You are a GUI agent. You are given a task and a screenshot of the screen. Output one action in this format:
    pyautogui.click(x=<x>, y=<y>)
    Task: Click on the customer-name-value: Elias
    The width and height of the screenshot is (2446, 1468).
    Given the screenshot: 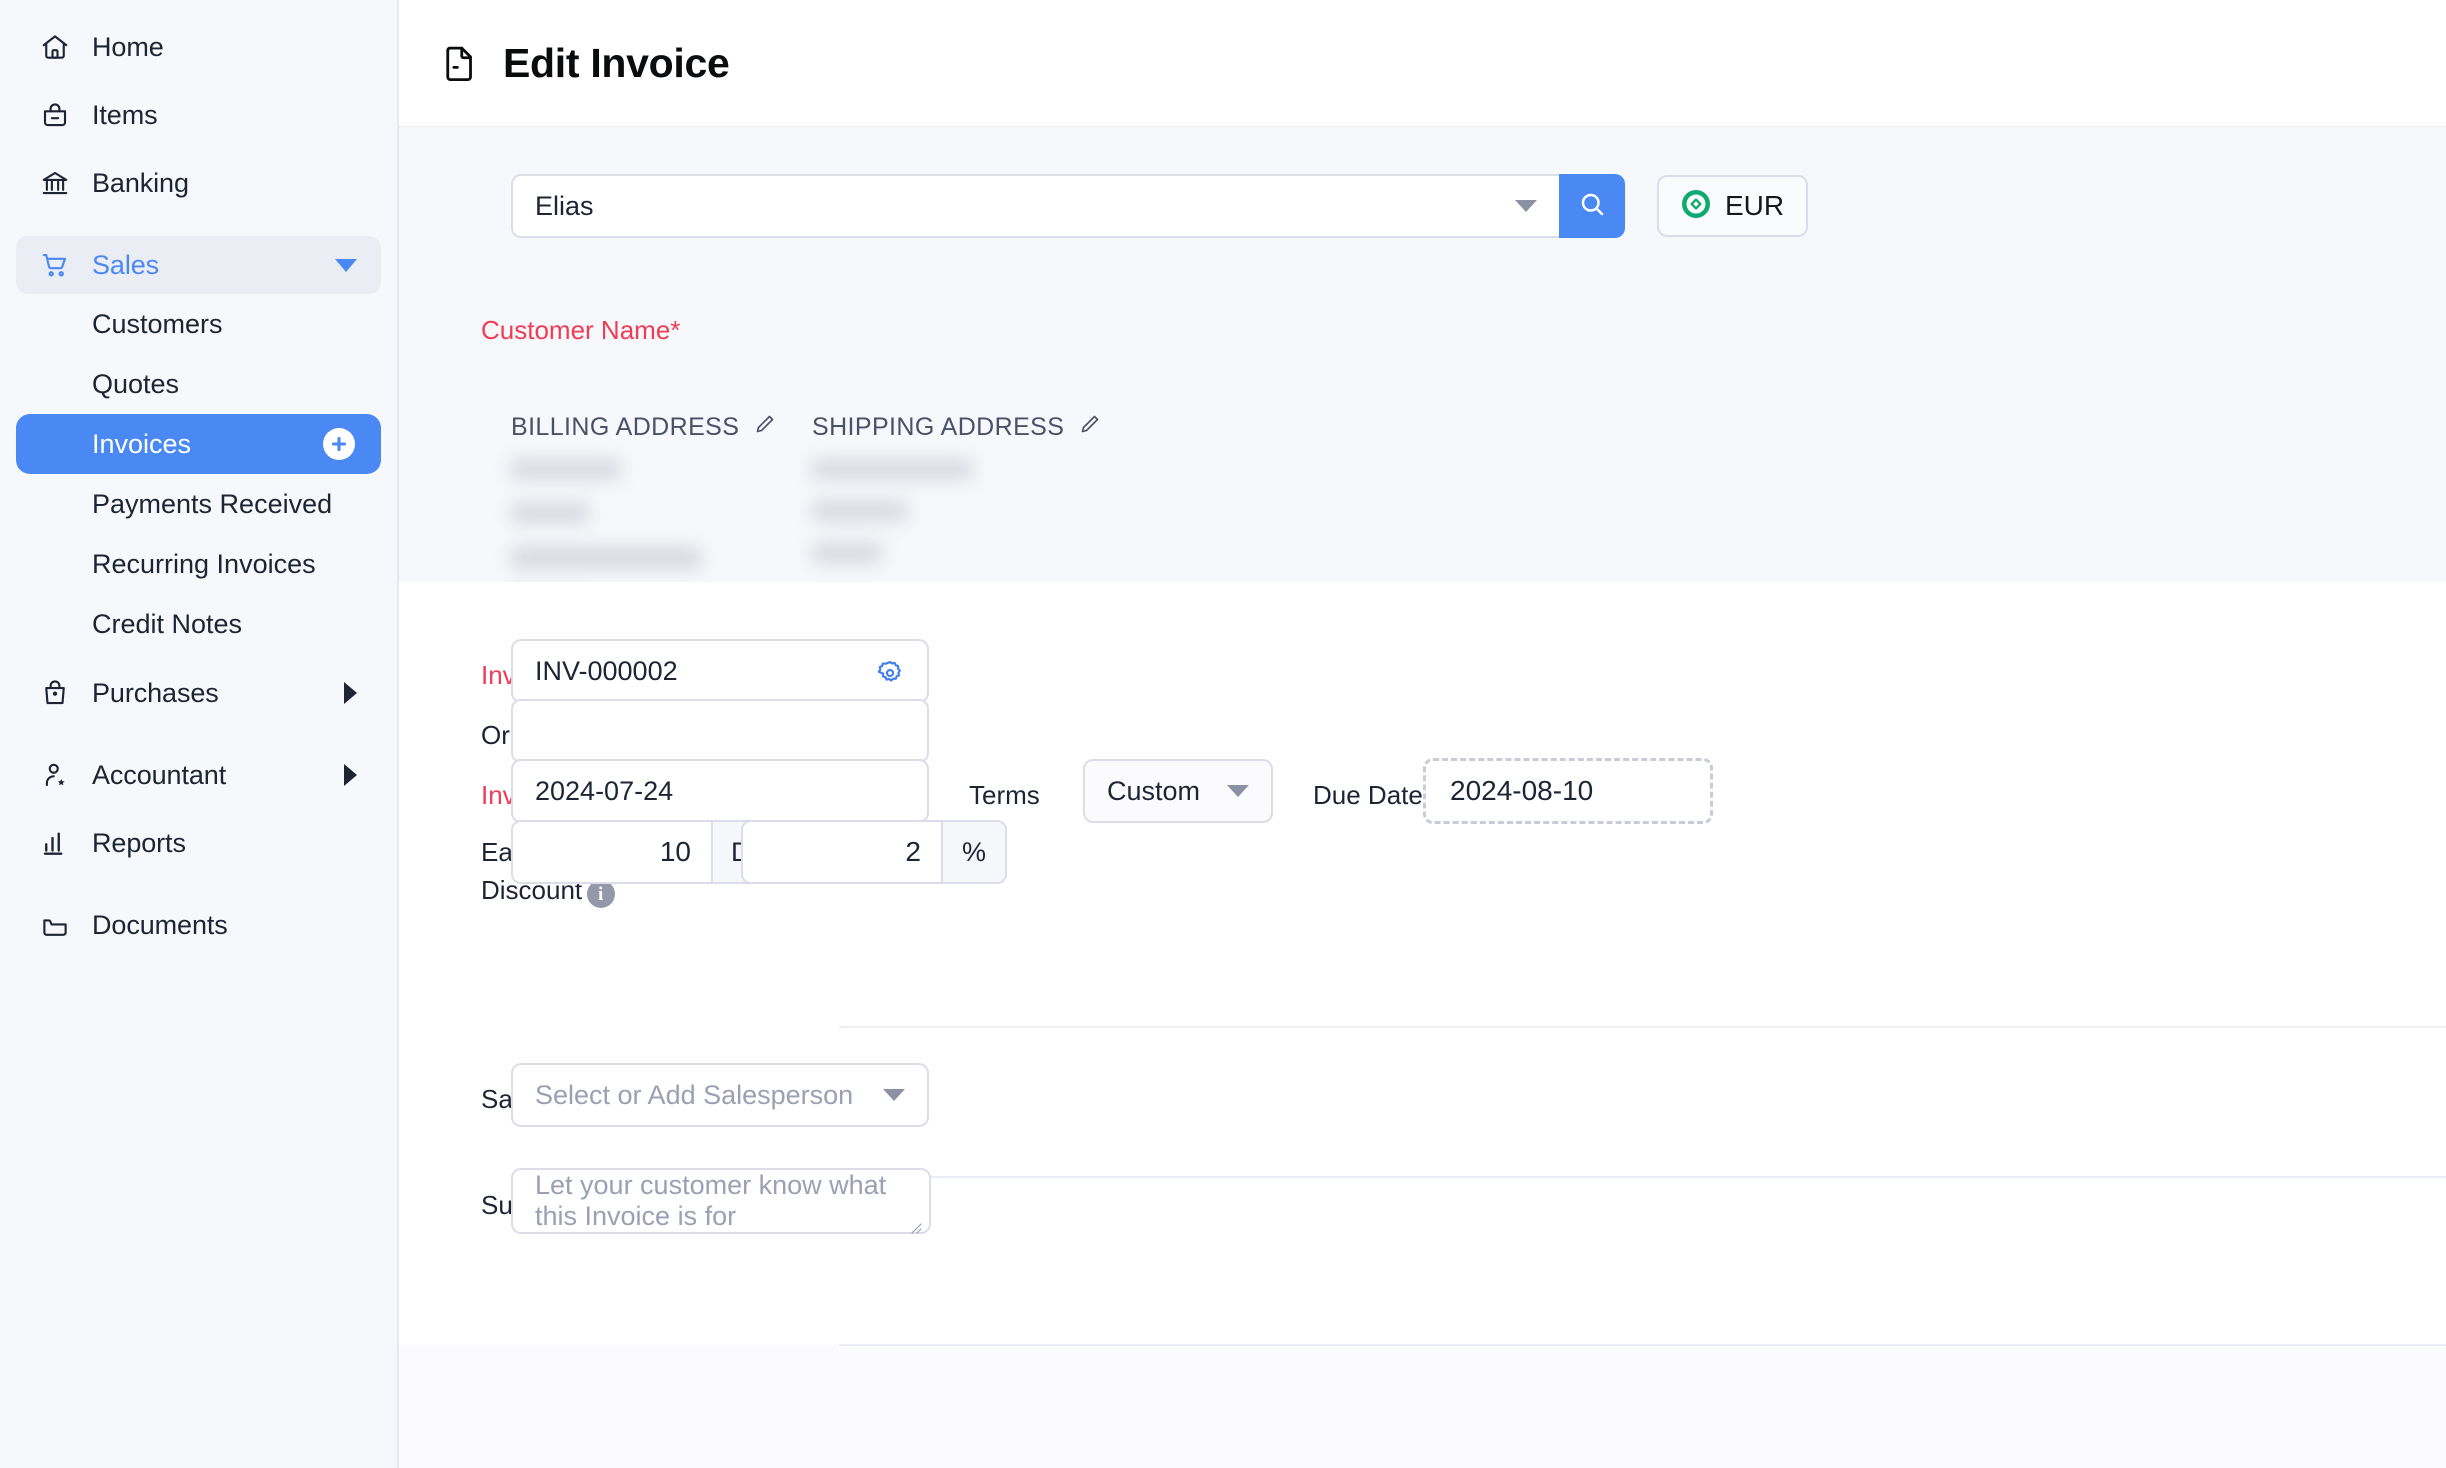 What is the action you would take?
    pyautogui.click(x=564, y=205)
    